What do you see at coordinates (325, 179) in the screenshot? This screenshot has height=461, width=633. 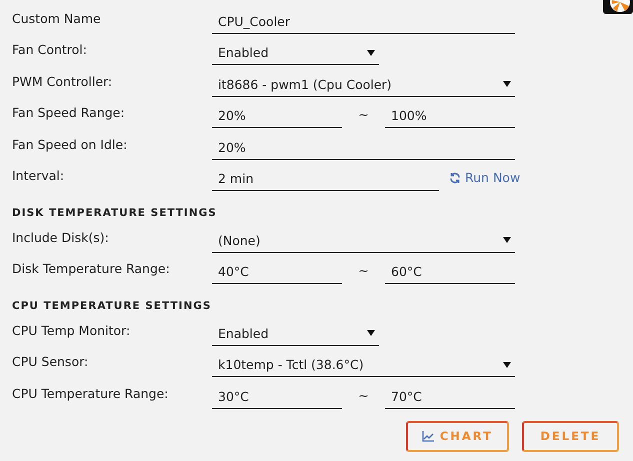 I see `text-field: 2 min` at bounding box center [325, 179].